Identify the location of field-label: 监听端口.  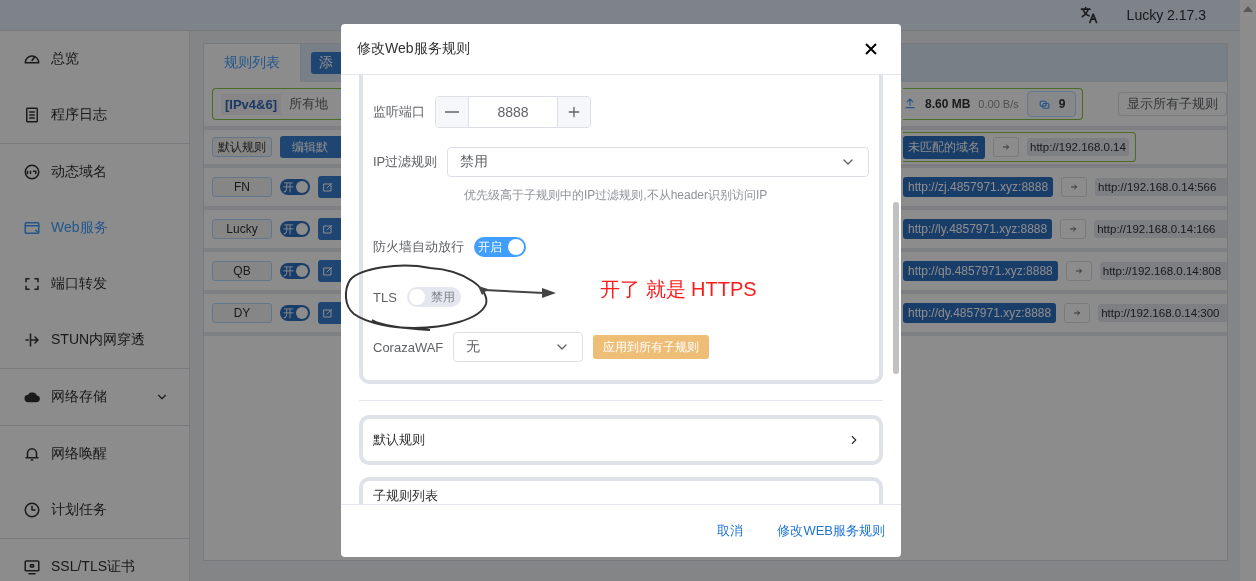
(399, 112).